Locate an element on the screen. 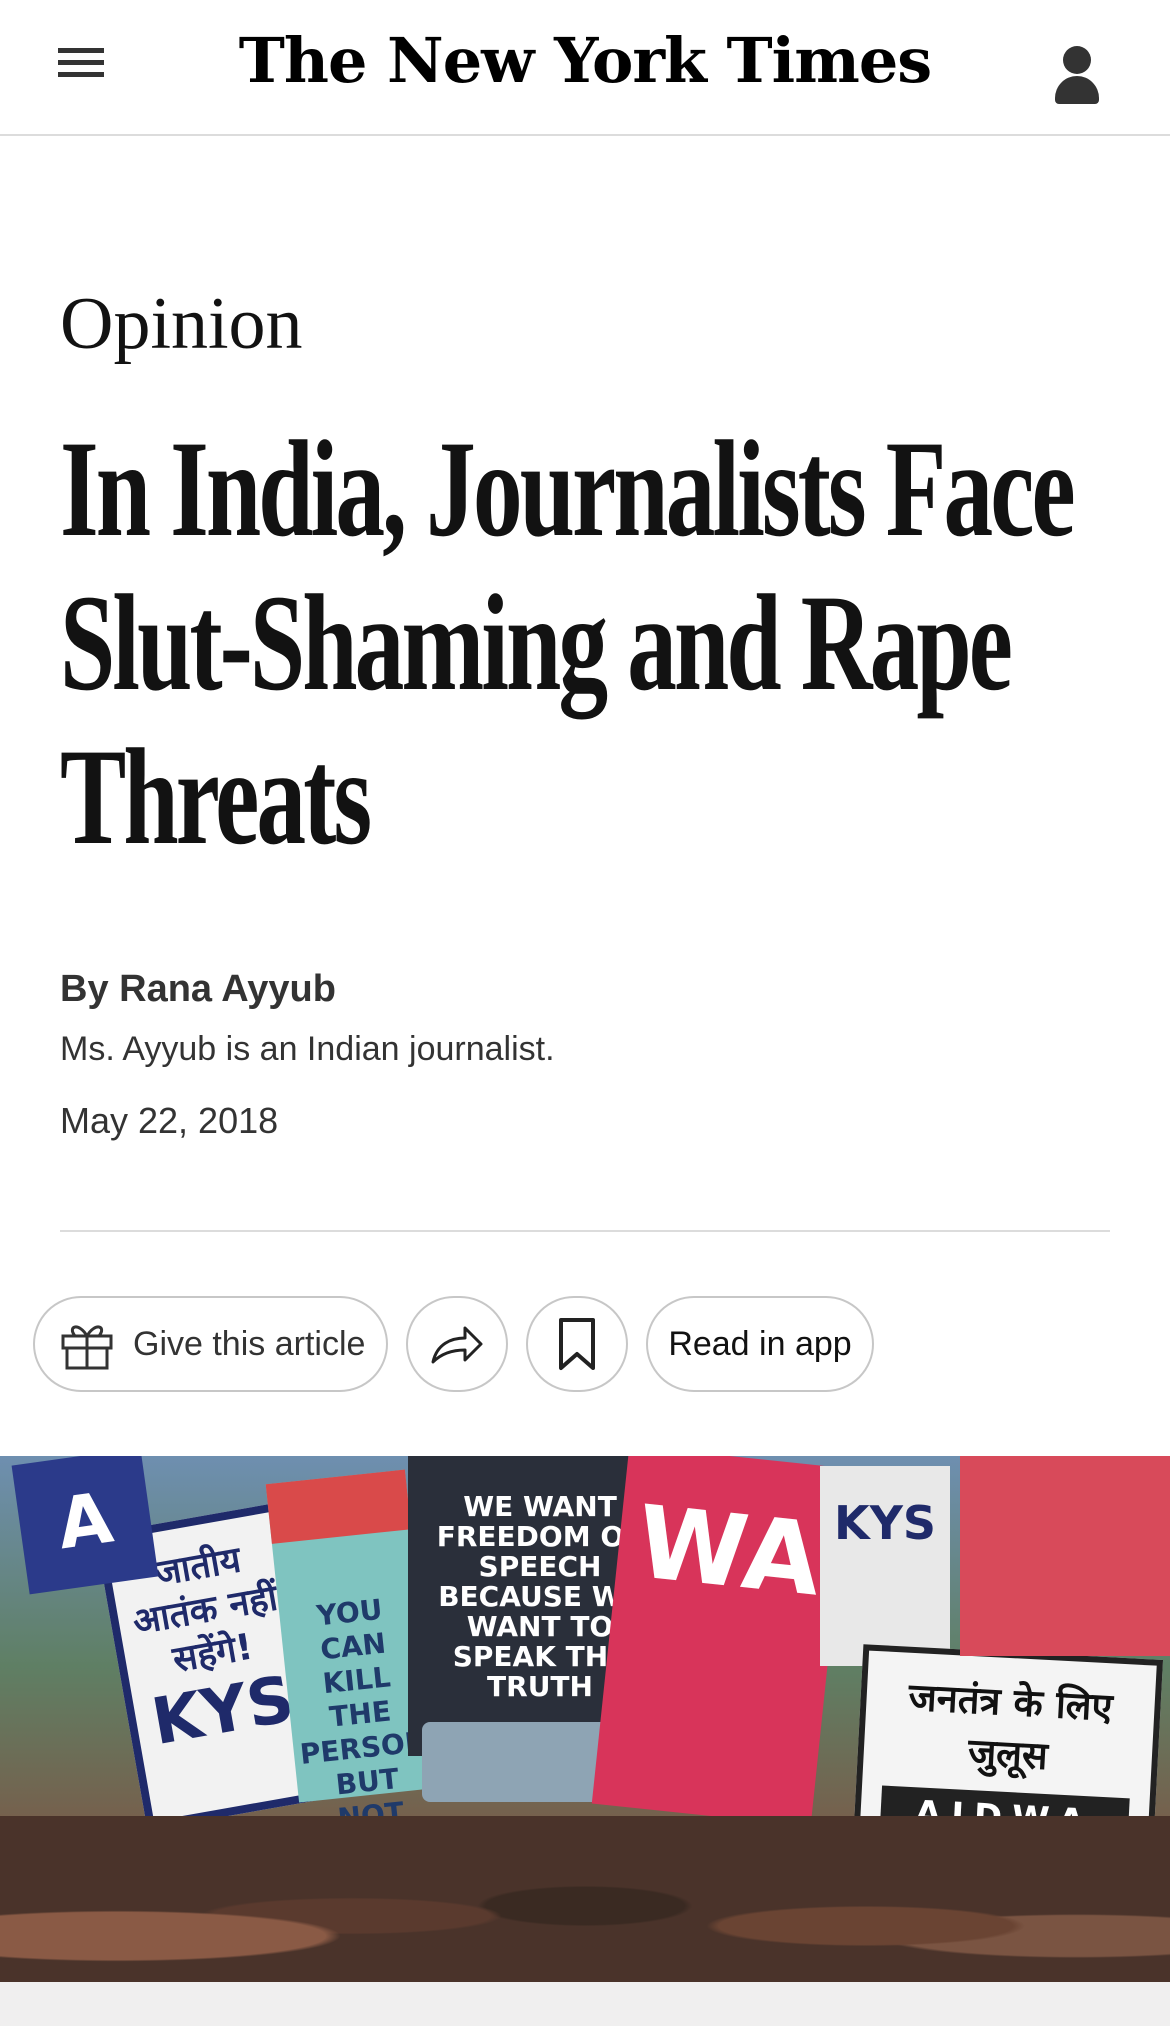 The height and width of the screenshot is (2026, 1170). read-in-app-button: Read in app is located at coordinates (760, 1344).